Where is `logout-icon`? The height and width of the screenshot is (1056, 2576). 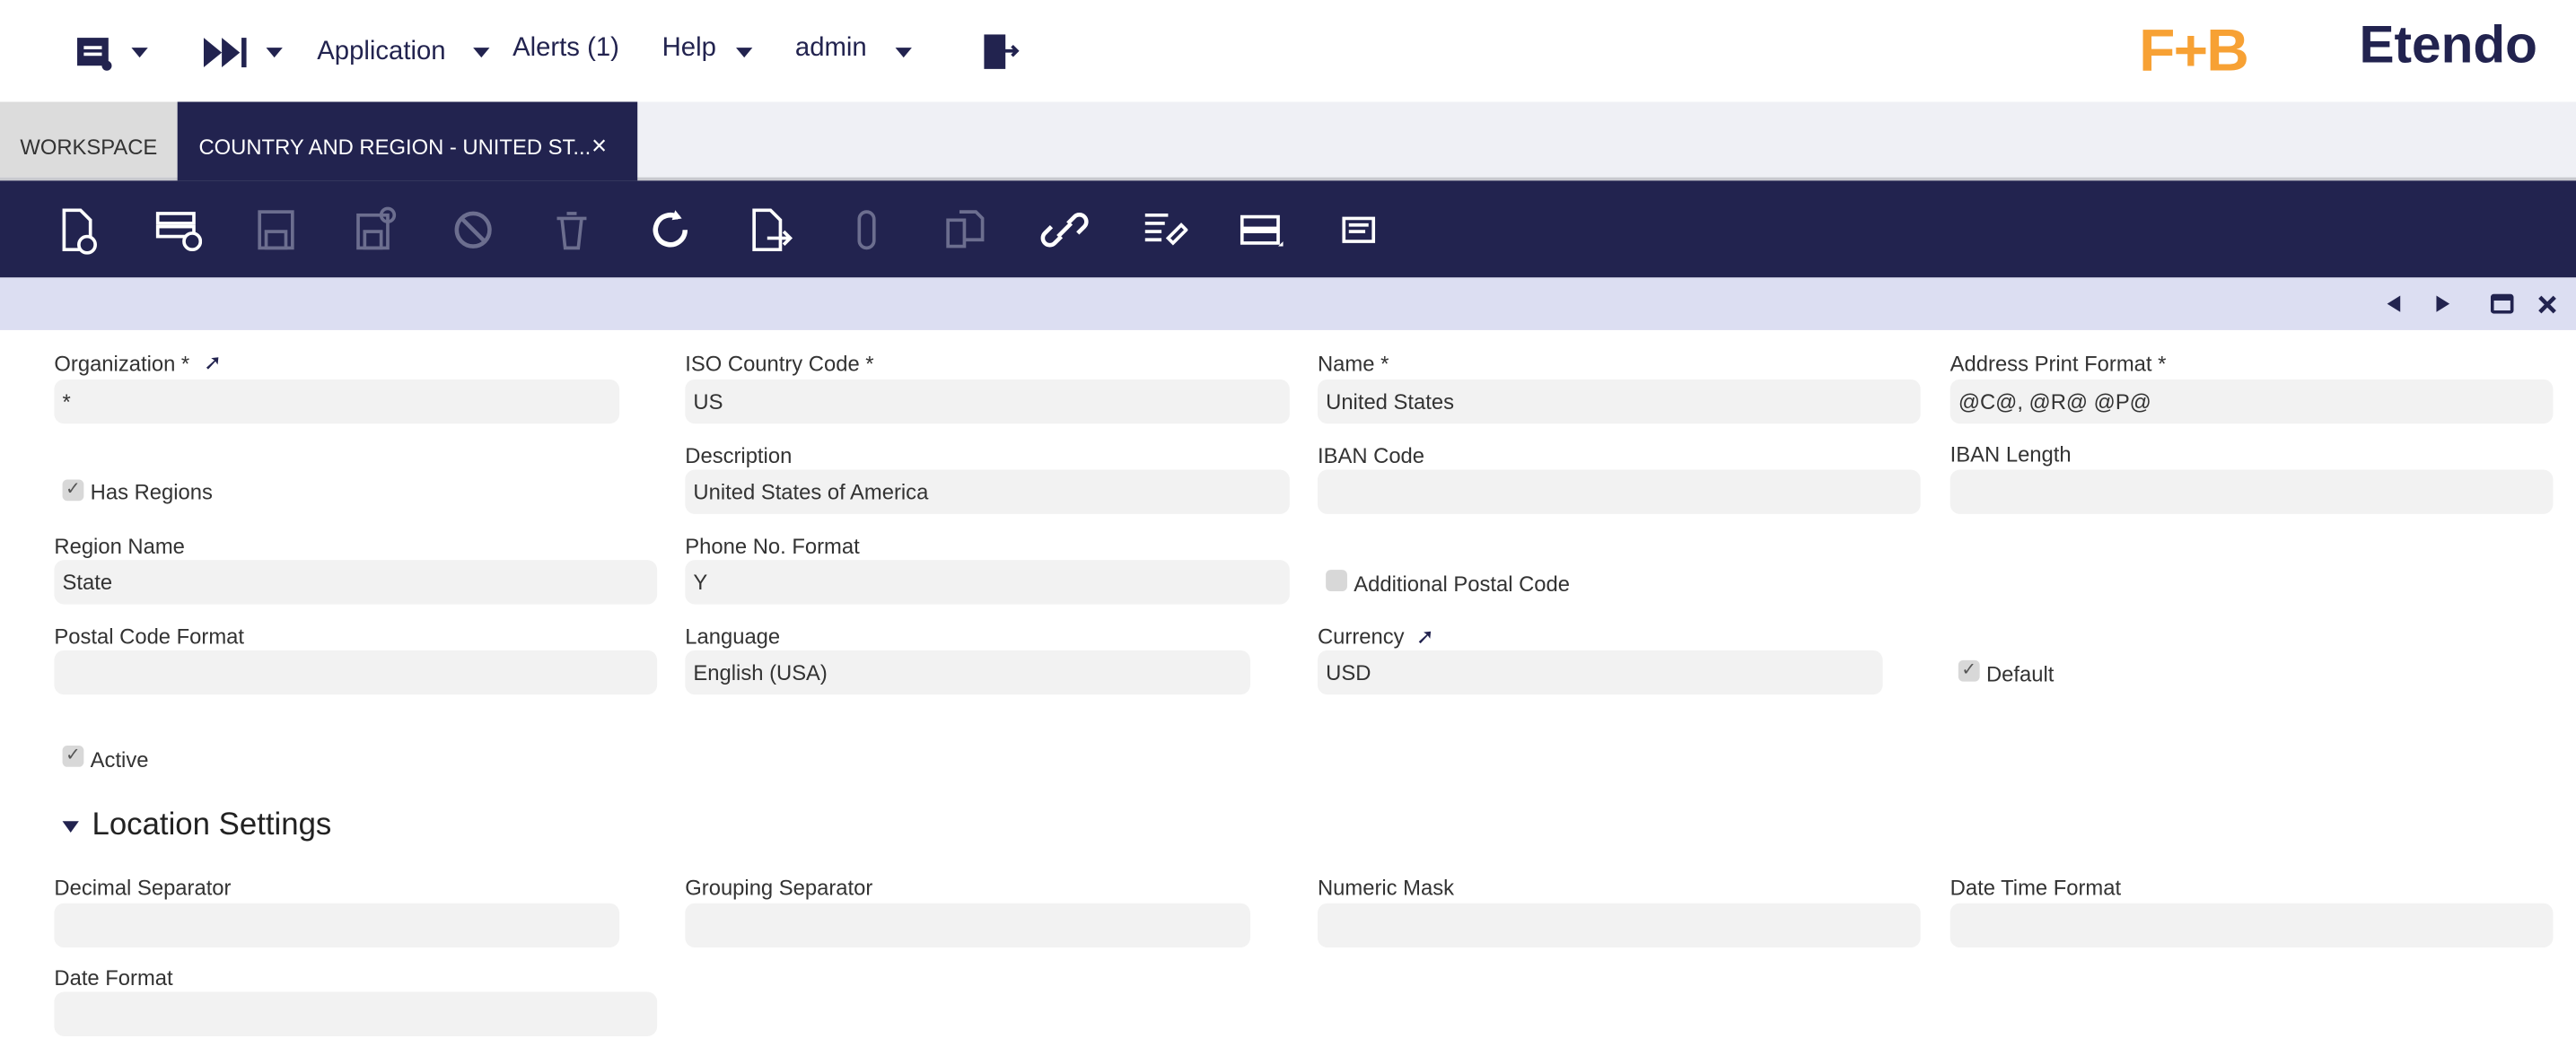
logout-icon is located at coordinates (1002, 53).